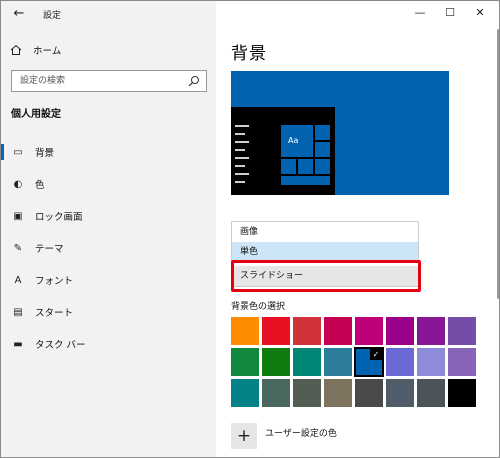 The width and height of the screenshot is (500, 458). I want to click on color-swatch-grid: ✓, so click(353, 362).